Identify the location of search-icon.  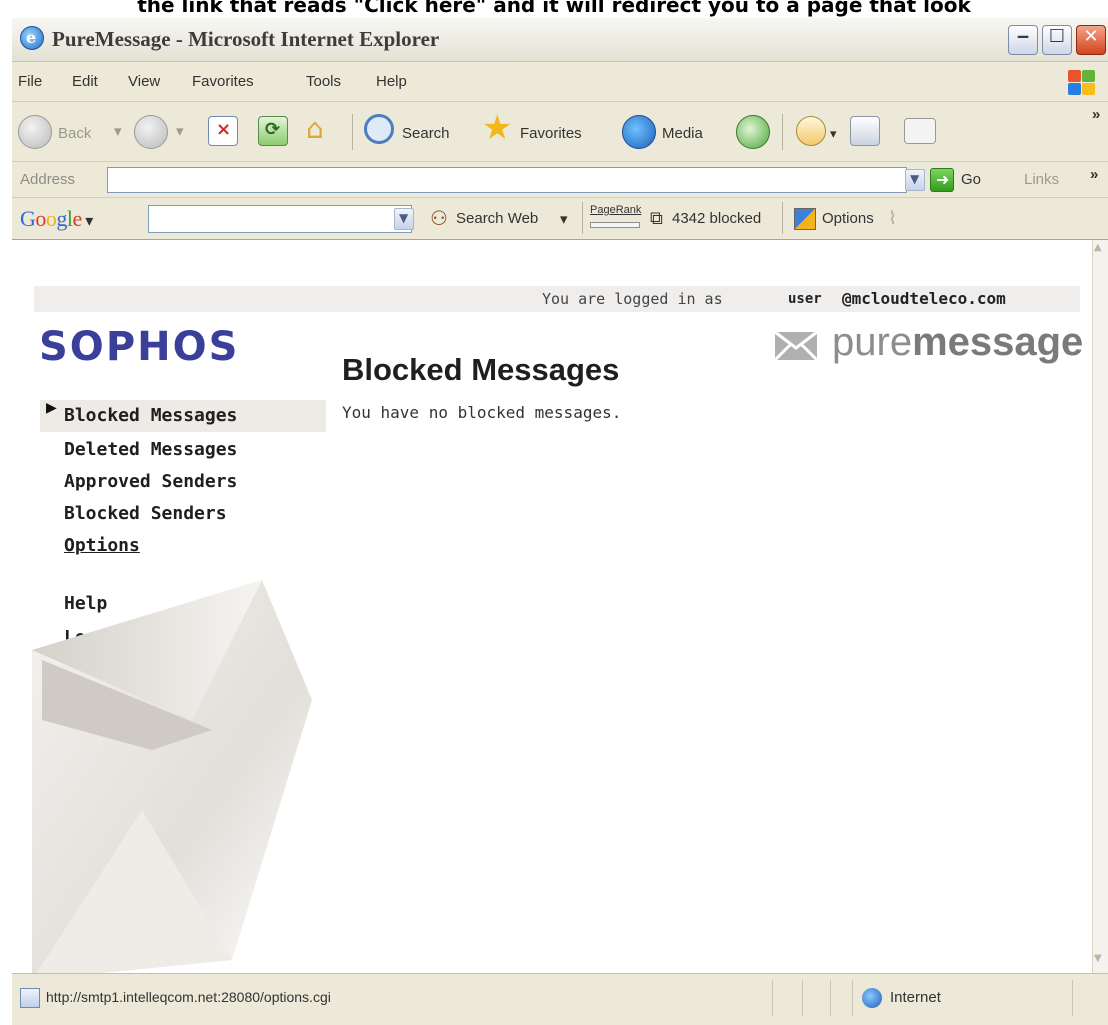
(379, 129).